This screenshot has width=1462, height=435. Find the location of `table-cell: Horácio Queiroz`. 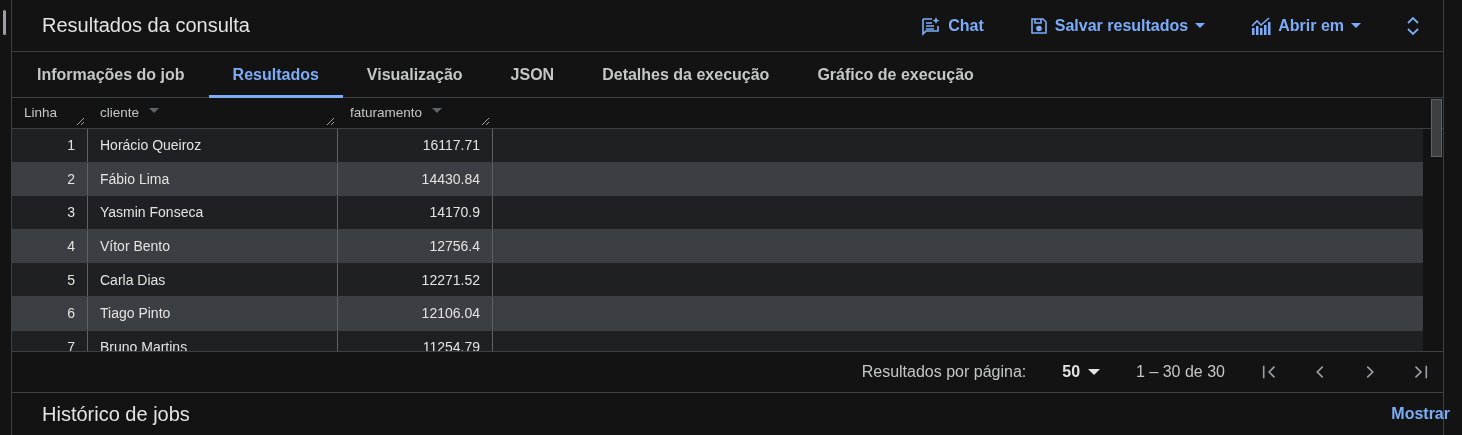

table-cell: Horácio Queiroz is located at coordinates (213, 145).